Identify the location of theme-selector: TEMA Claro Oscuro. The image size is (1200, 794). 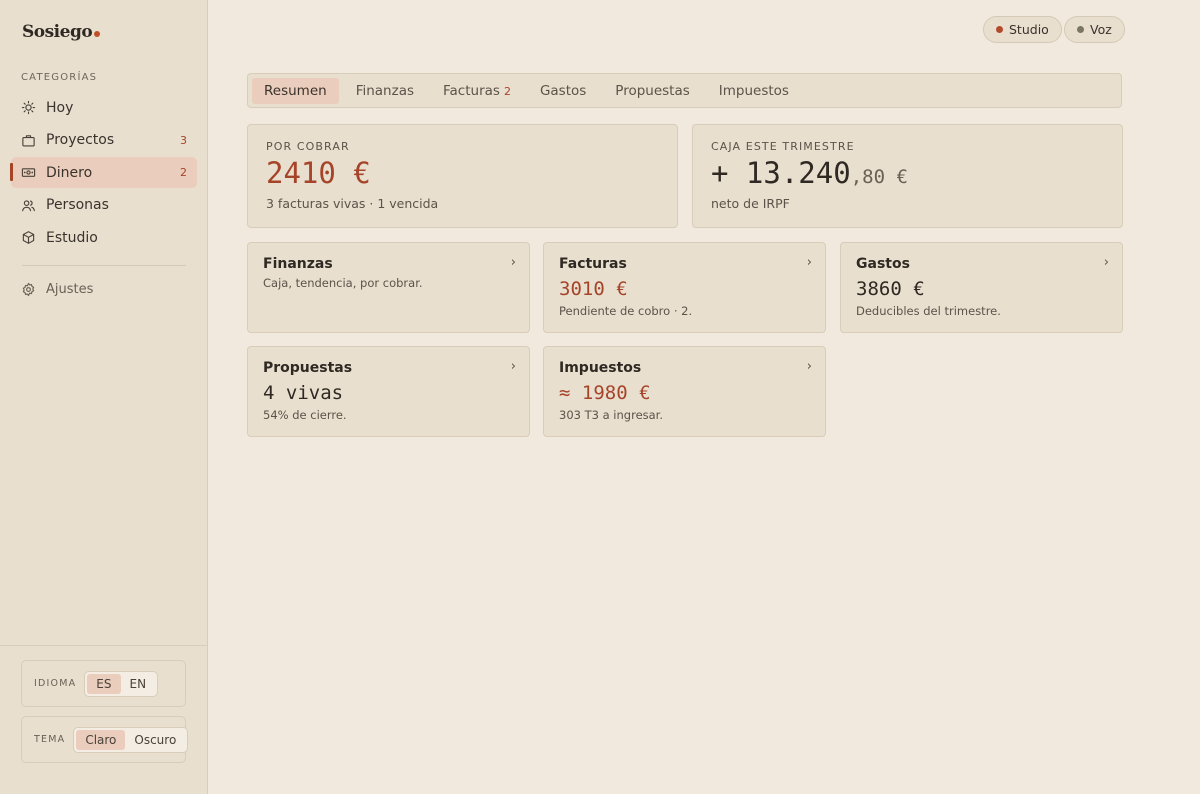
(105, 739).